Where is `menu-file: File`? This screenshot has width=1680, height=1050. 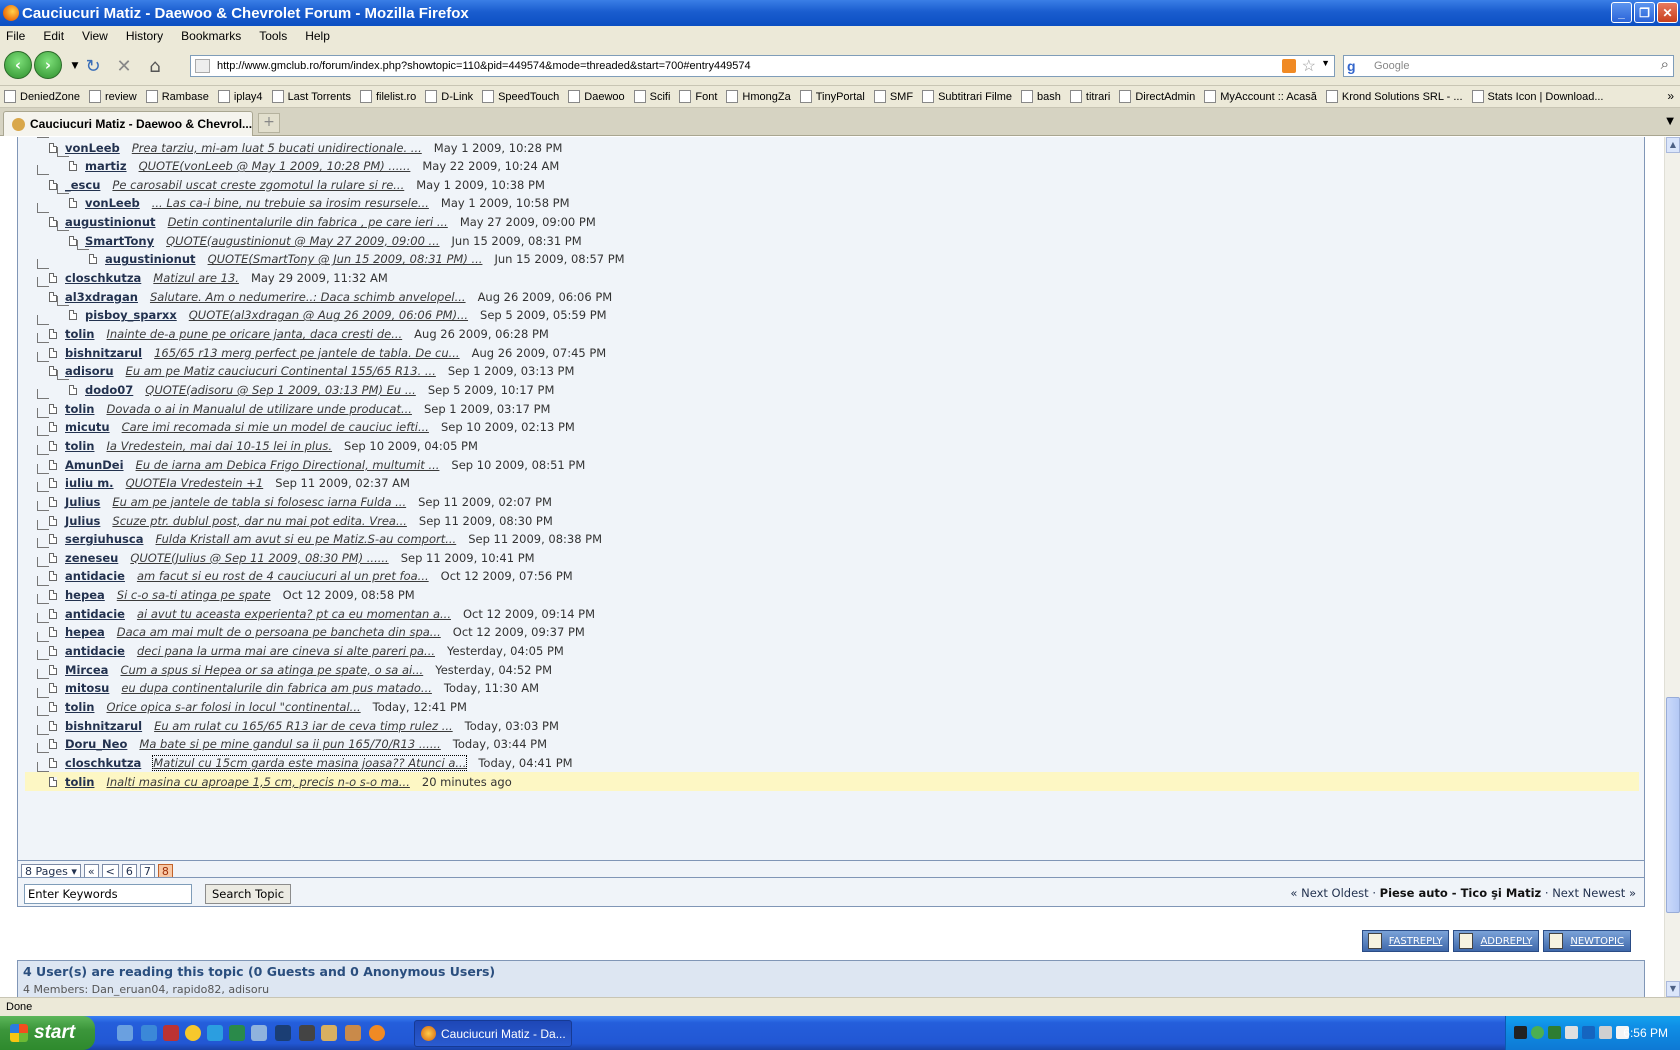
menu-file: File is located at coordinates (15, 36).